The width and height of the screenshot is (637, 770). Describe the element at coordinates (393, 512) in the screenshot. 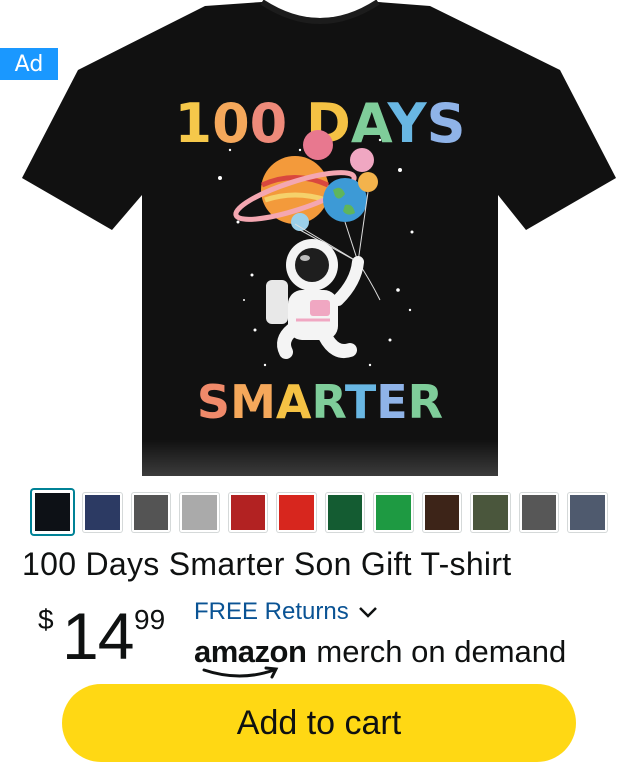

I see `color-swatch-green` at that location.